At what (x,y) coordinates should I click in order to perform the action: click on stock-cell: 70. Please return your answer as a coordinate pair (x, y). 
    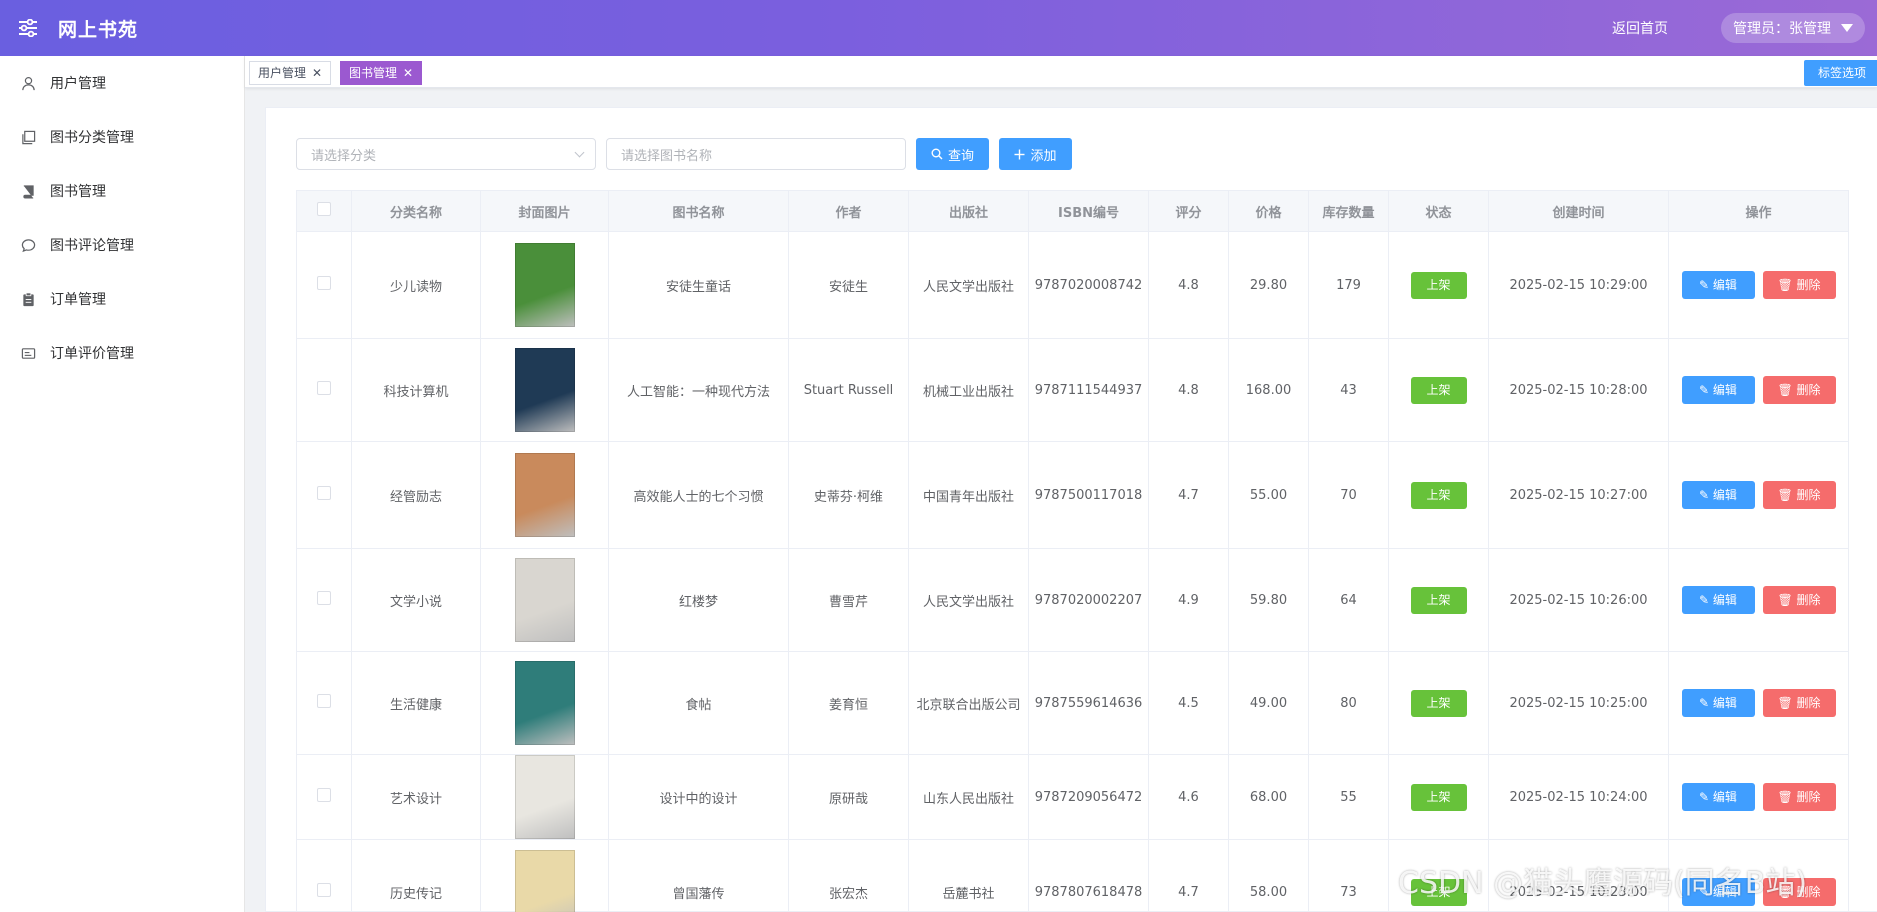
    Looking at the image, I should click on (1348, 495).